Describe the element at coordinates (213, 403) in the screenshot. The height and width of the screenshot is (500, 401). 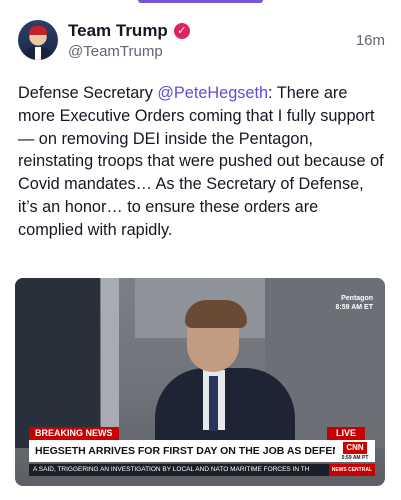
I see `person-tie` at that location.